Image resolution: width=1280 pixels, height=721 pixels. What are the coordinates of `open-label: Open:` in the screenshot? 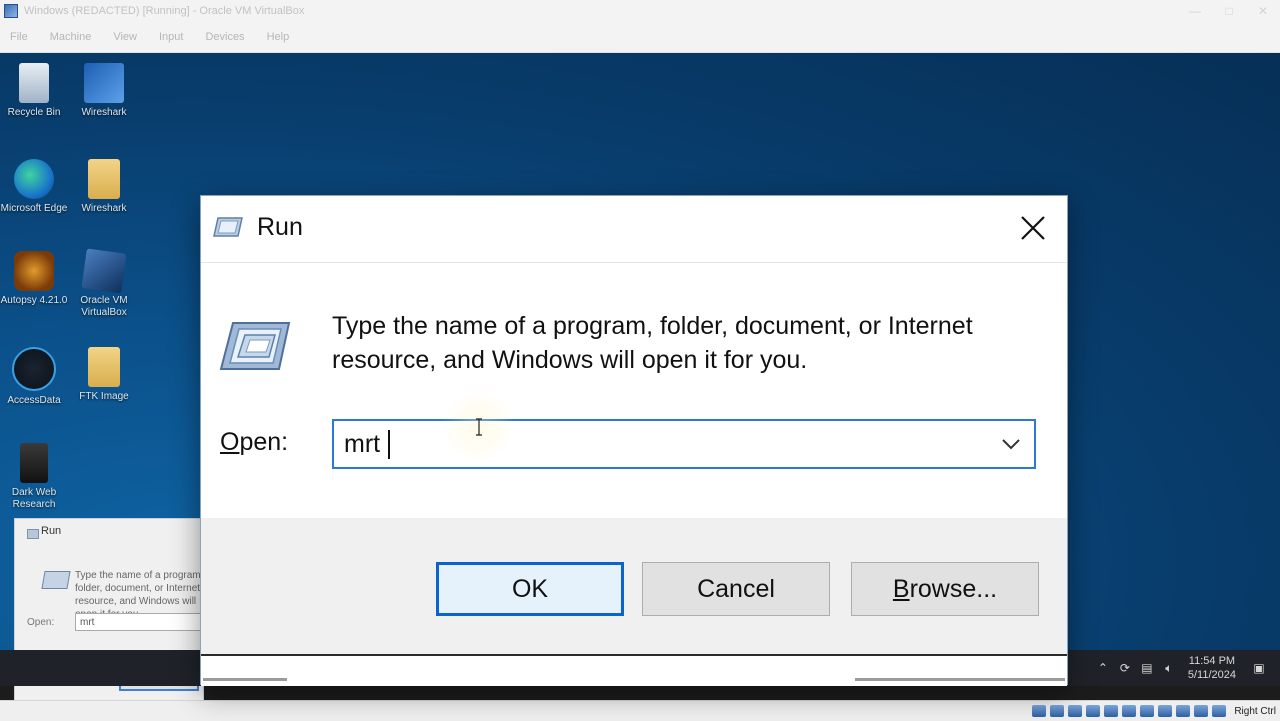 It's located at (254, 442).